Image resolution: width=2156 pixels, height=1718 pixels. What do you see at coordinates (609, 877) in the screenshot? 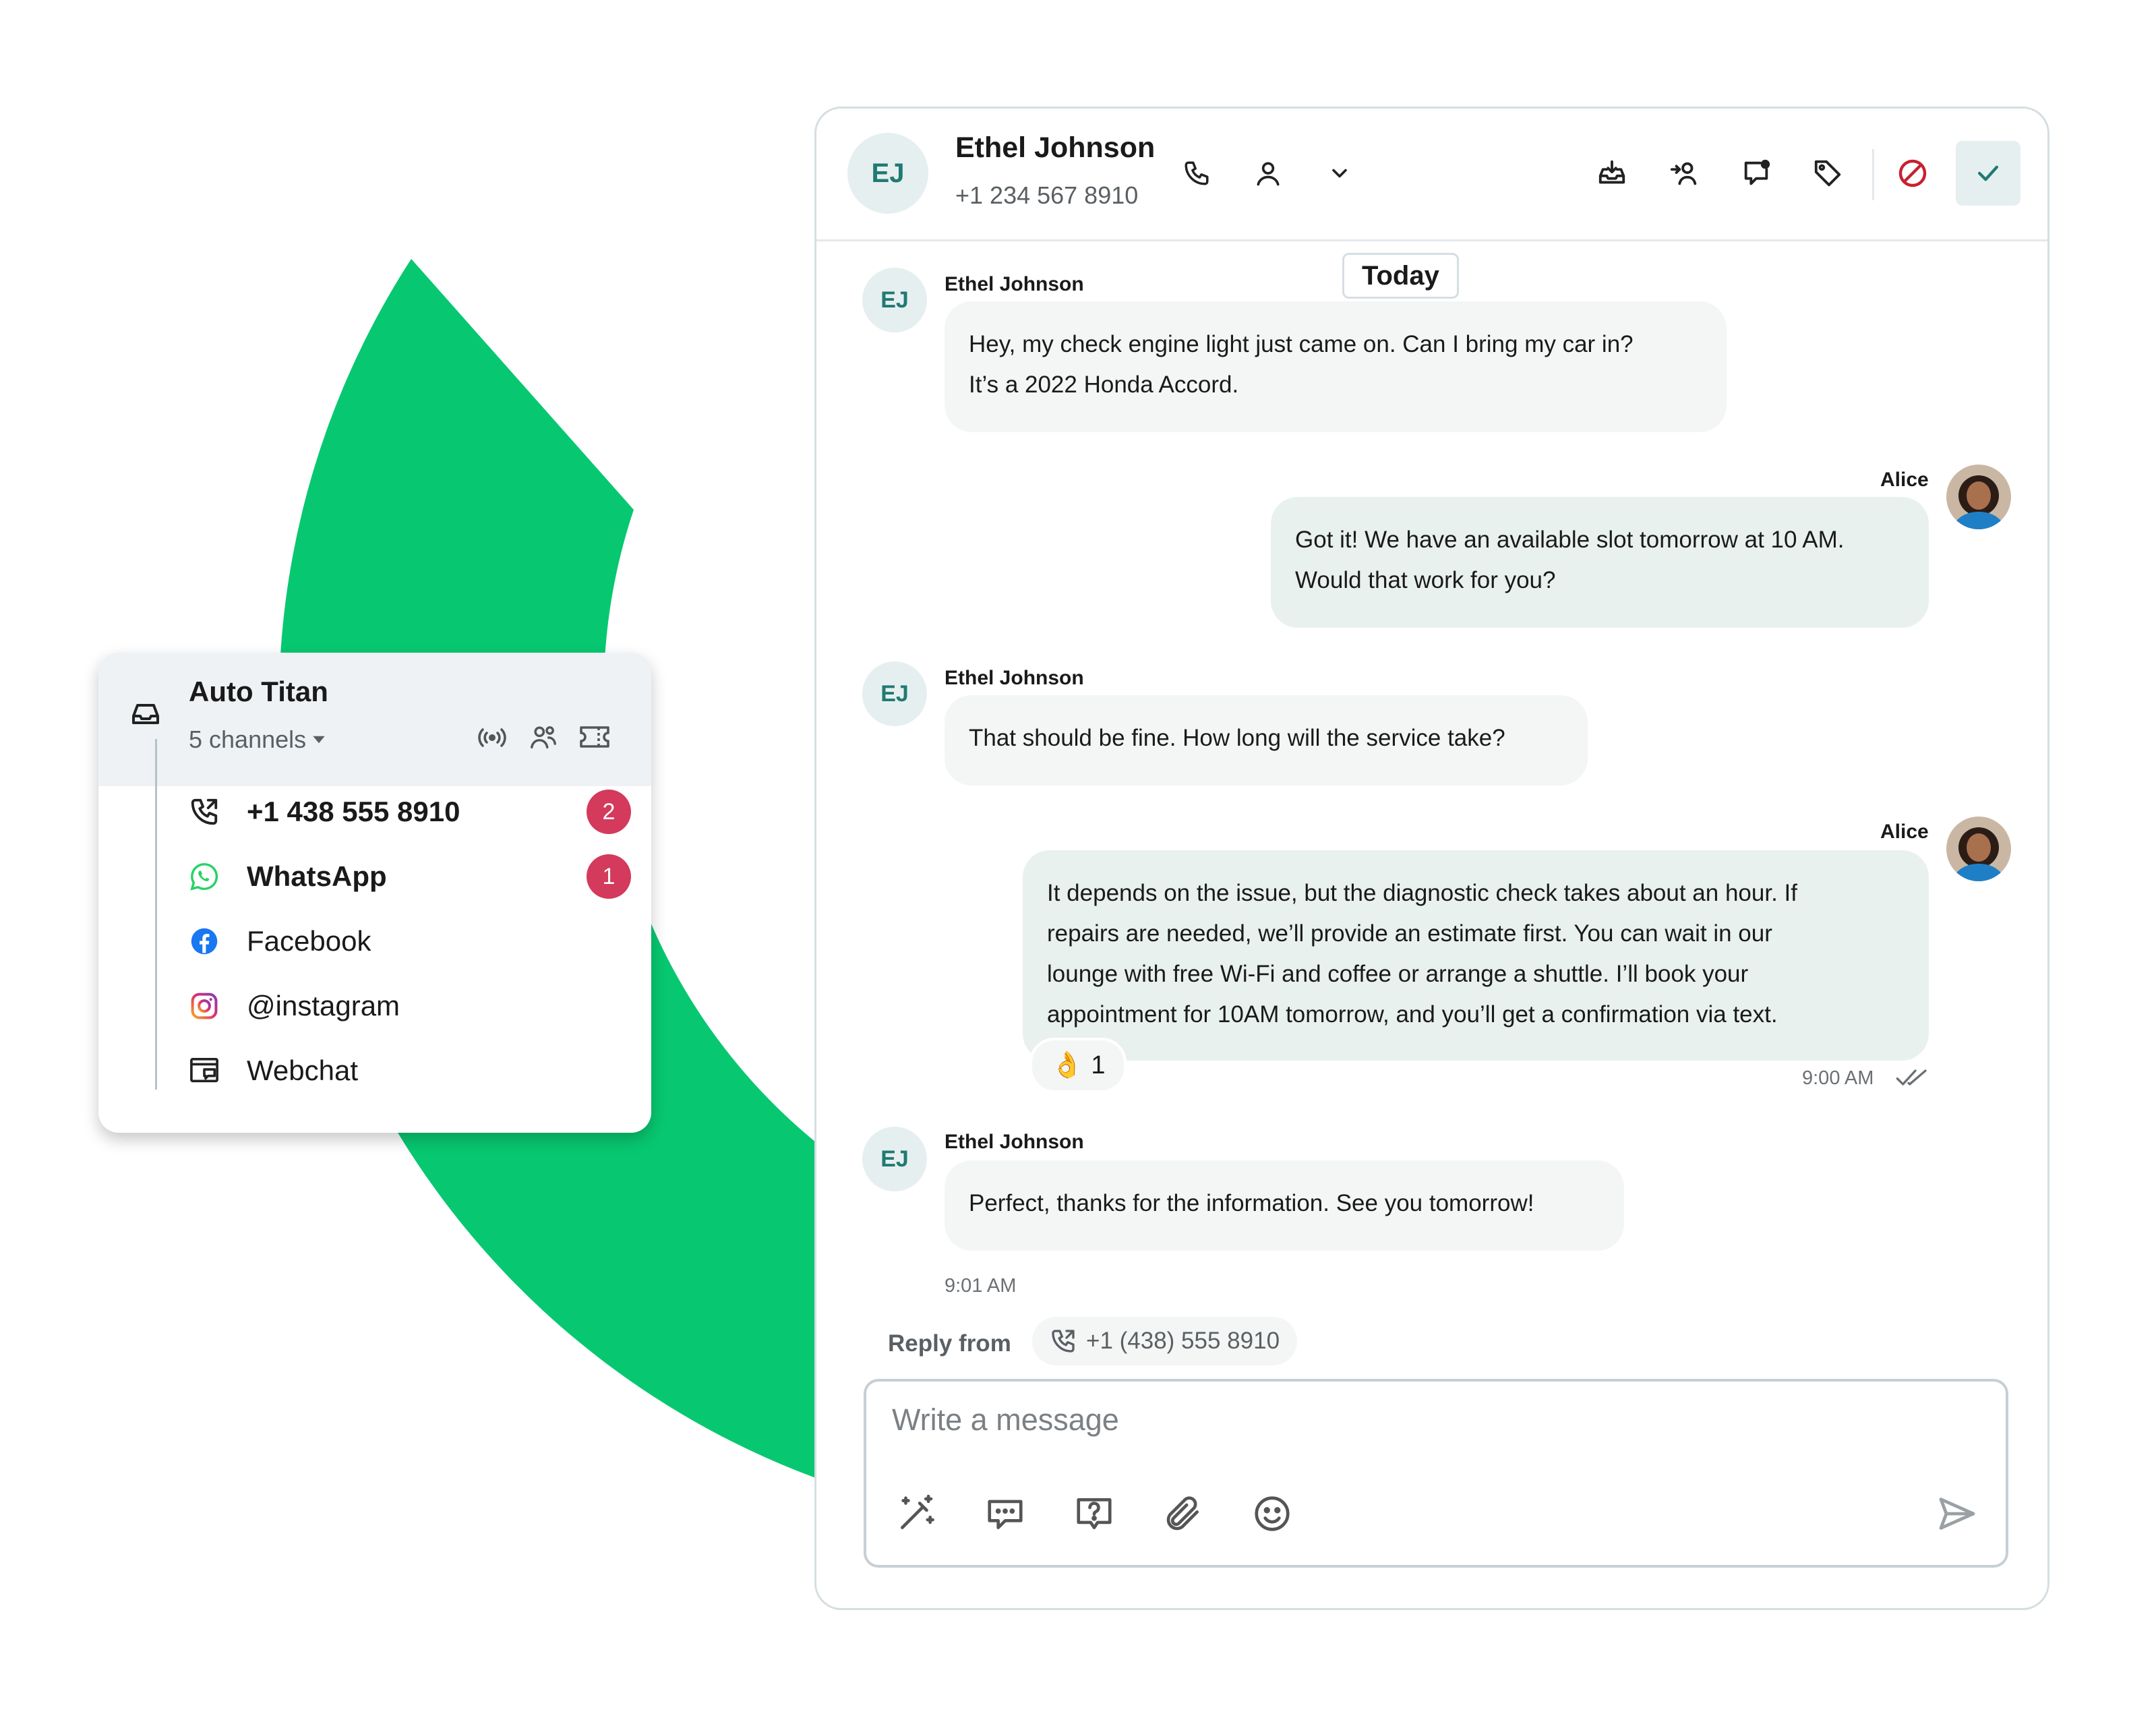
I see `unread-badge: 1` at bounding box center [609, 877].